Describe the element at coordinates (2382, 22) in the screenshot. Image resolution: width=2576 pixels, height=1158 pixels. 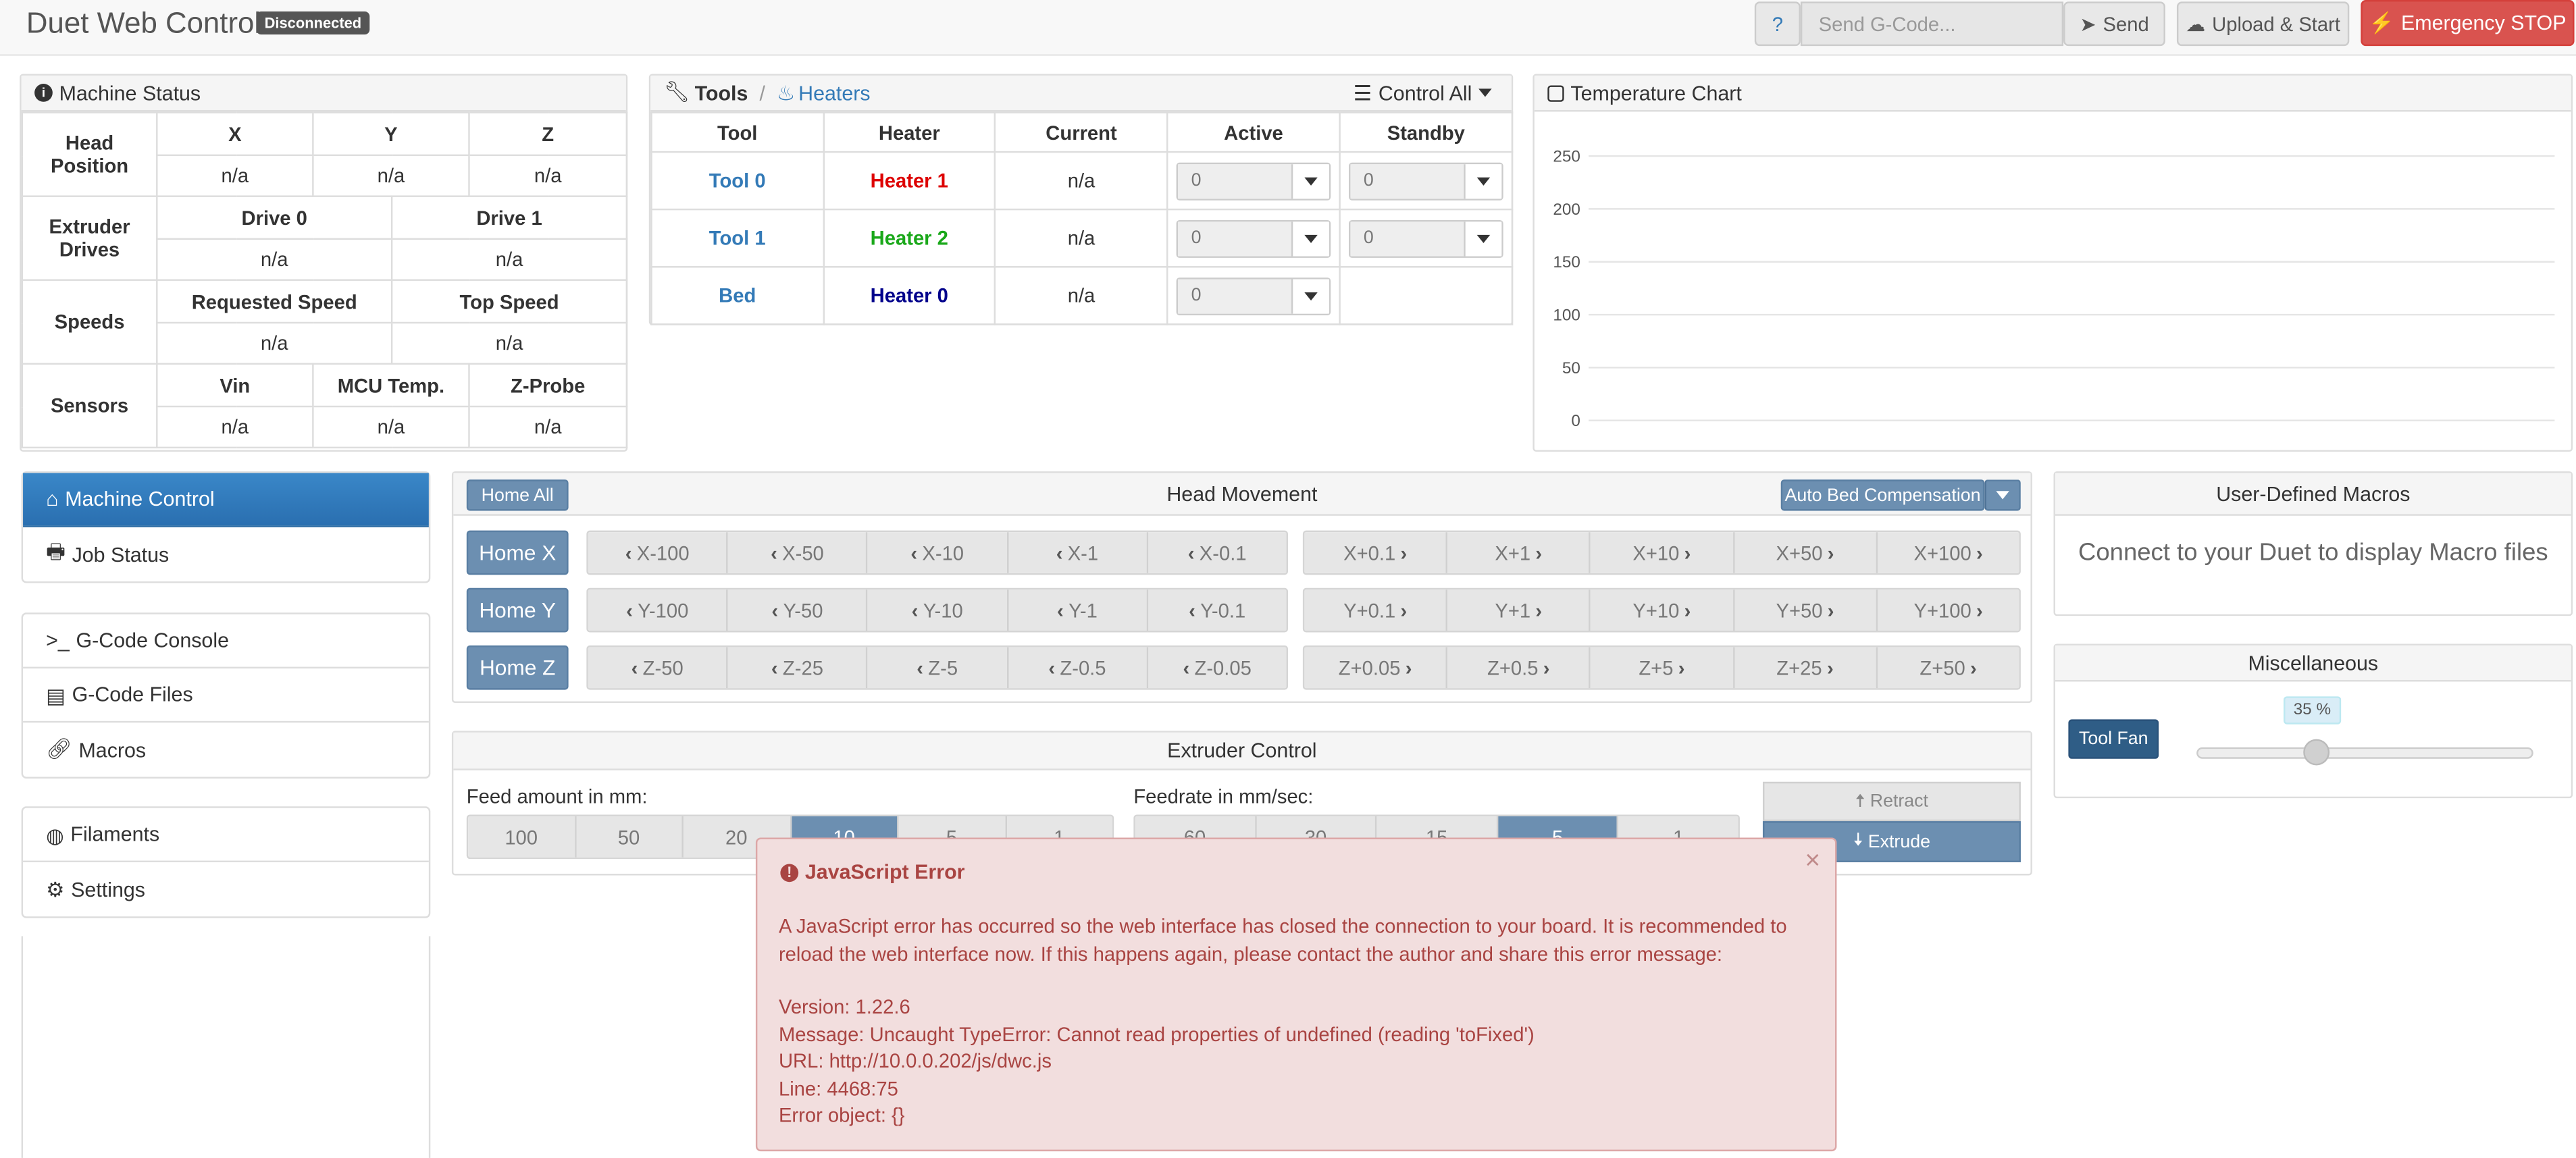
I see `flash-icon: ⚡` at that location.